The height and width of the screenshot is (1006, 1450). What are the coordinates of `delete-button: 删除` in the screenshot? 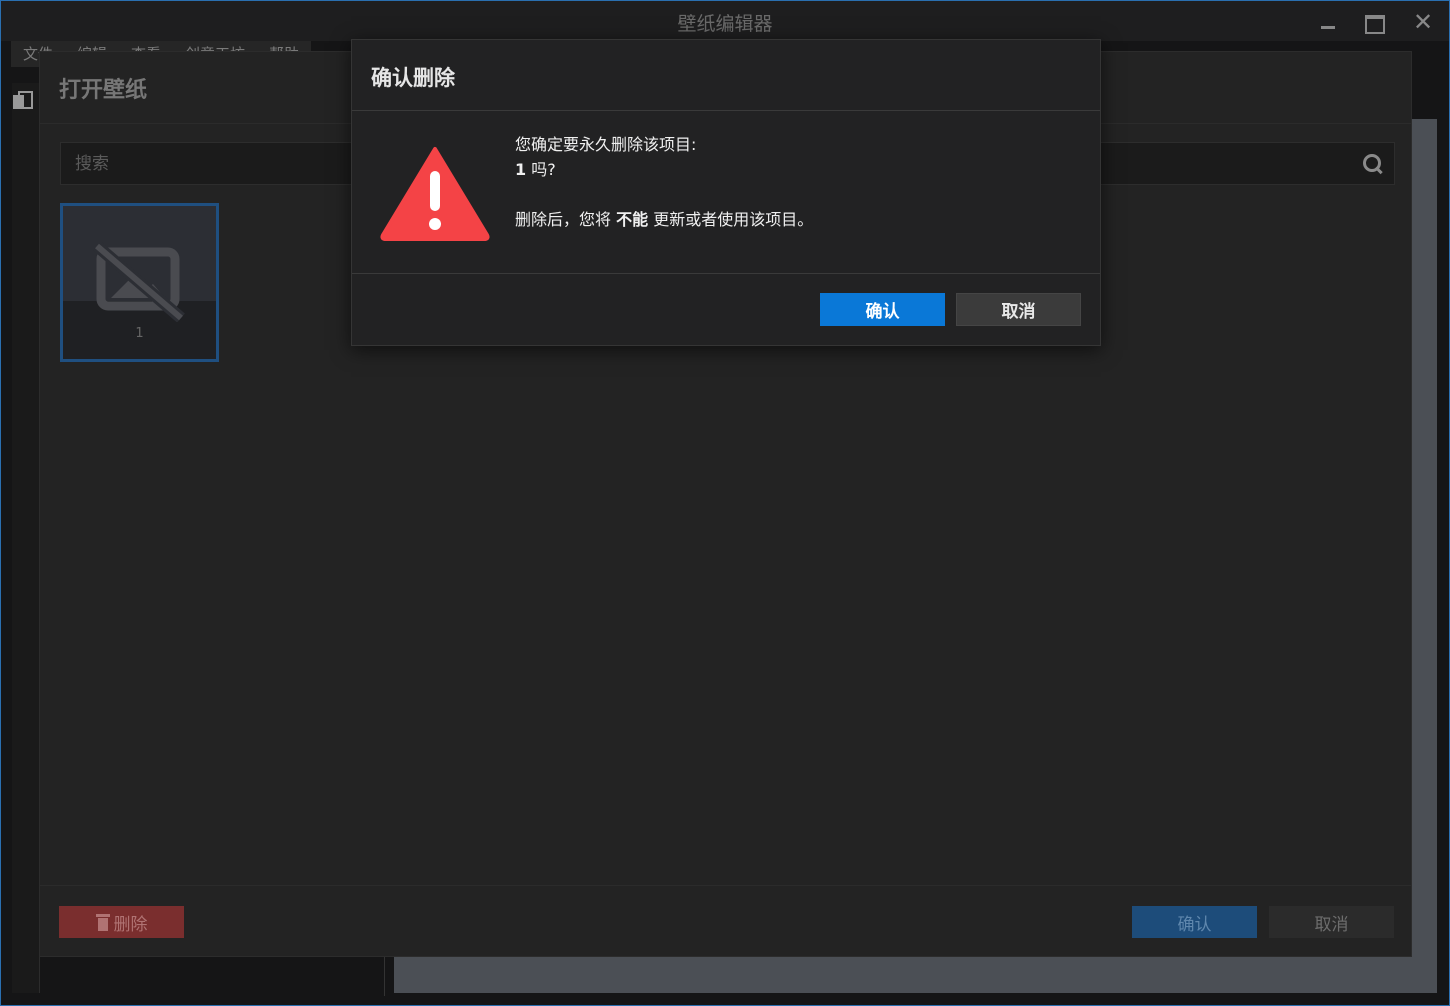 It's located at (121, 922).